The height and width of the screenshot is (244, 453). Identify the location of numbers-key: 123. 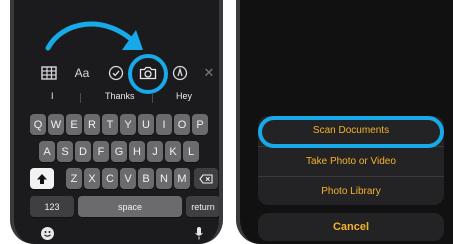
(52, 206).